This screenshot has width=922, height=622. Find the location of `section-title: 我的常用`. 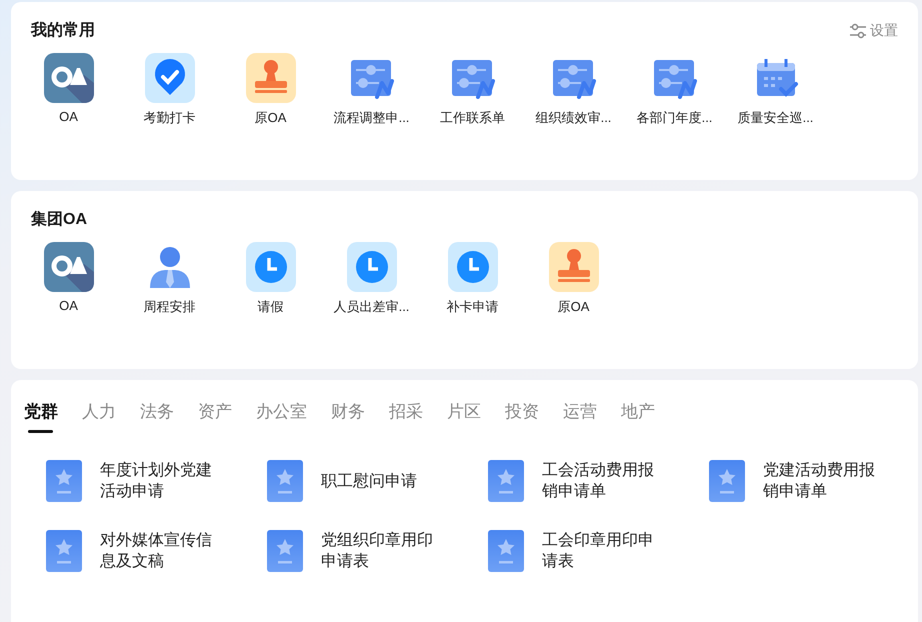

section-title: 我的常用 is located at coordinates (63, 30).